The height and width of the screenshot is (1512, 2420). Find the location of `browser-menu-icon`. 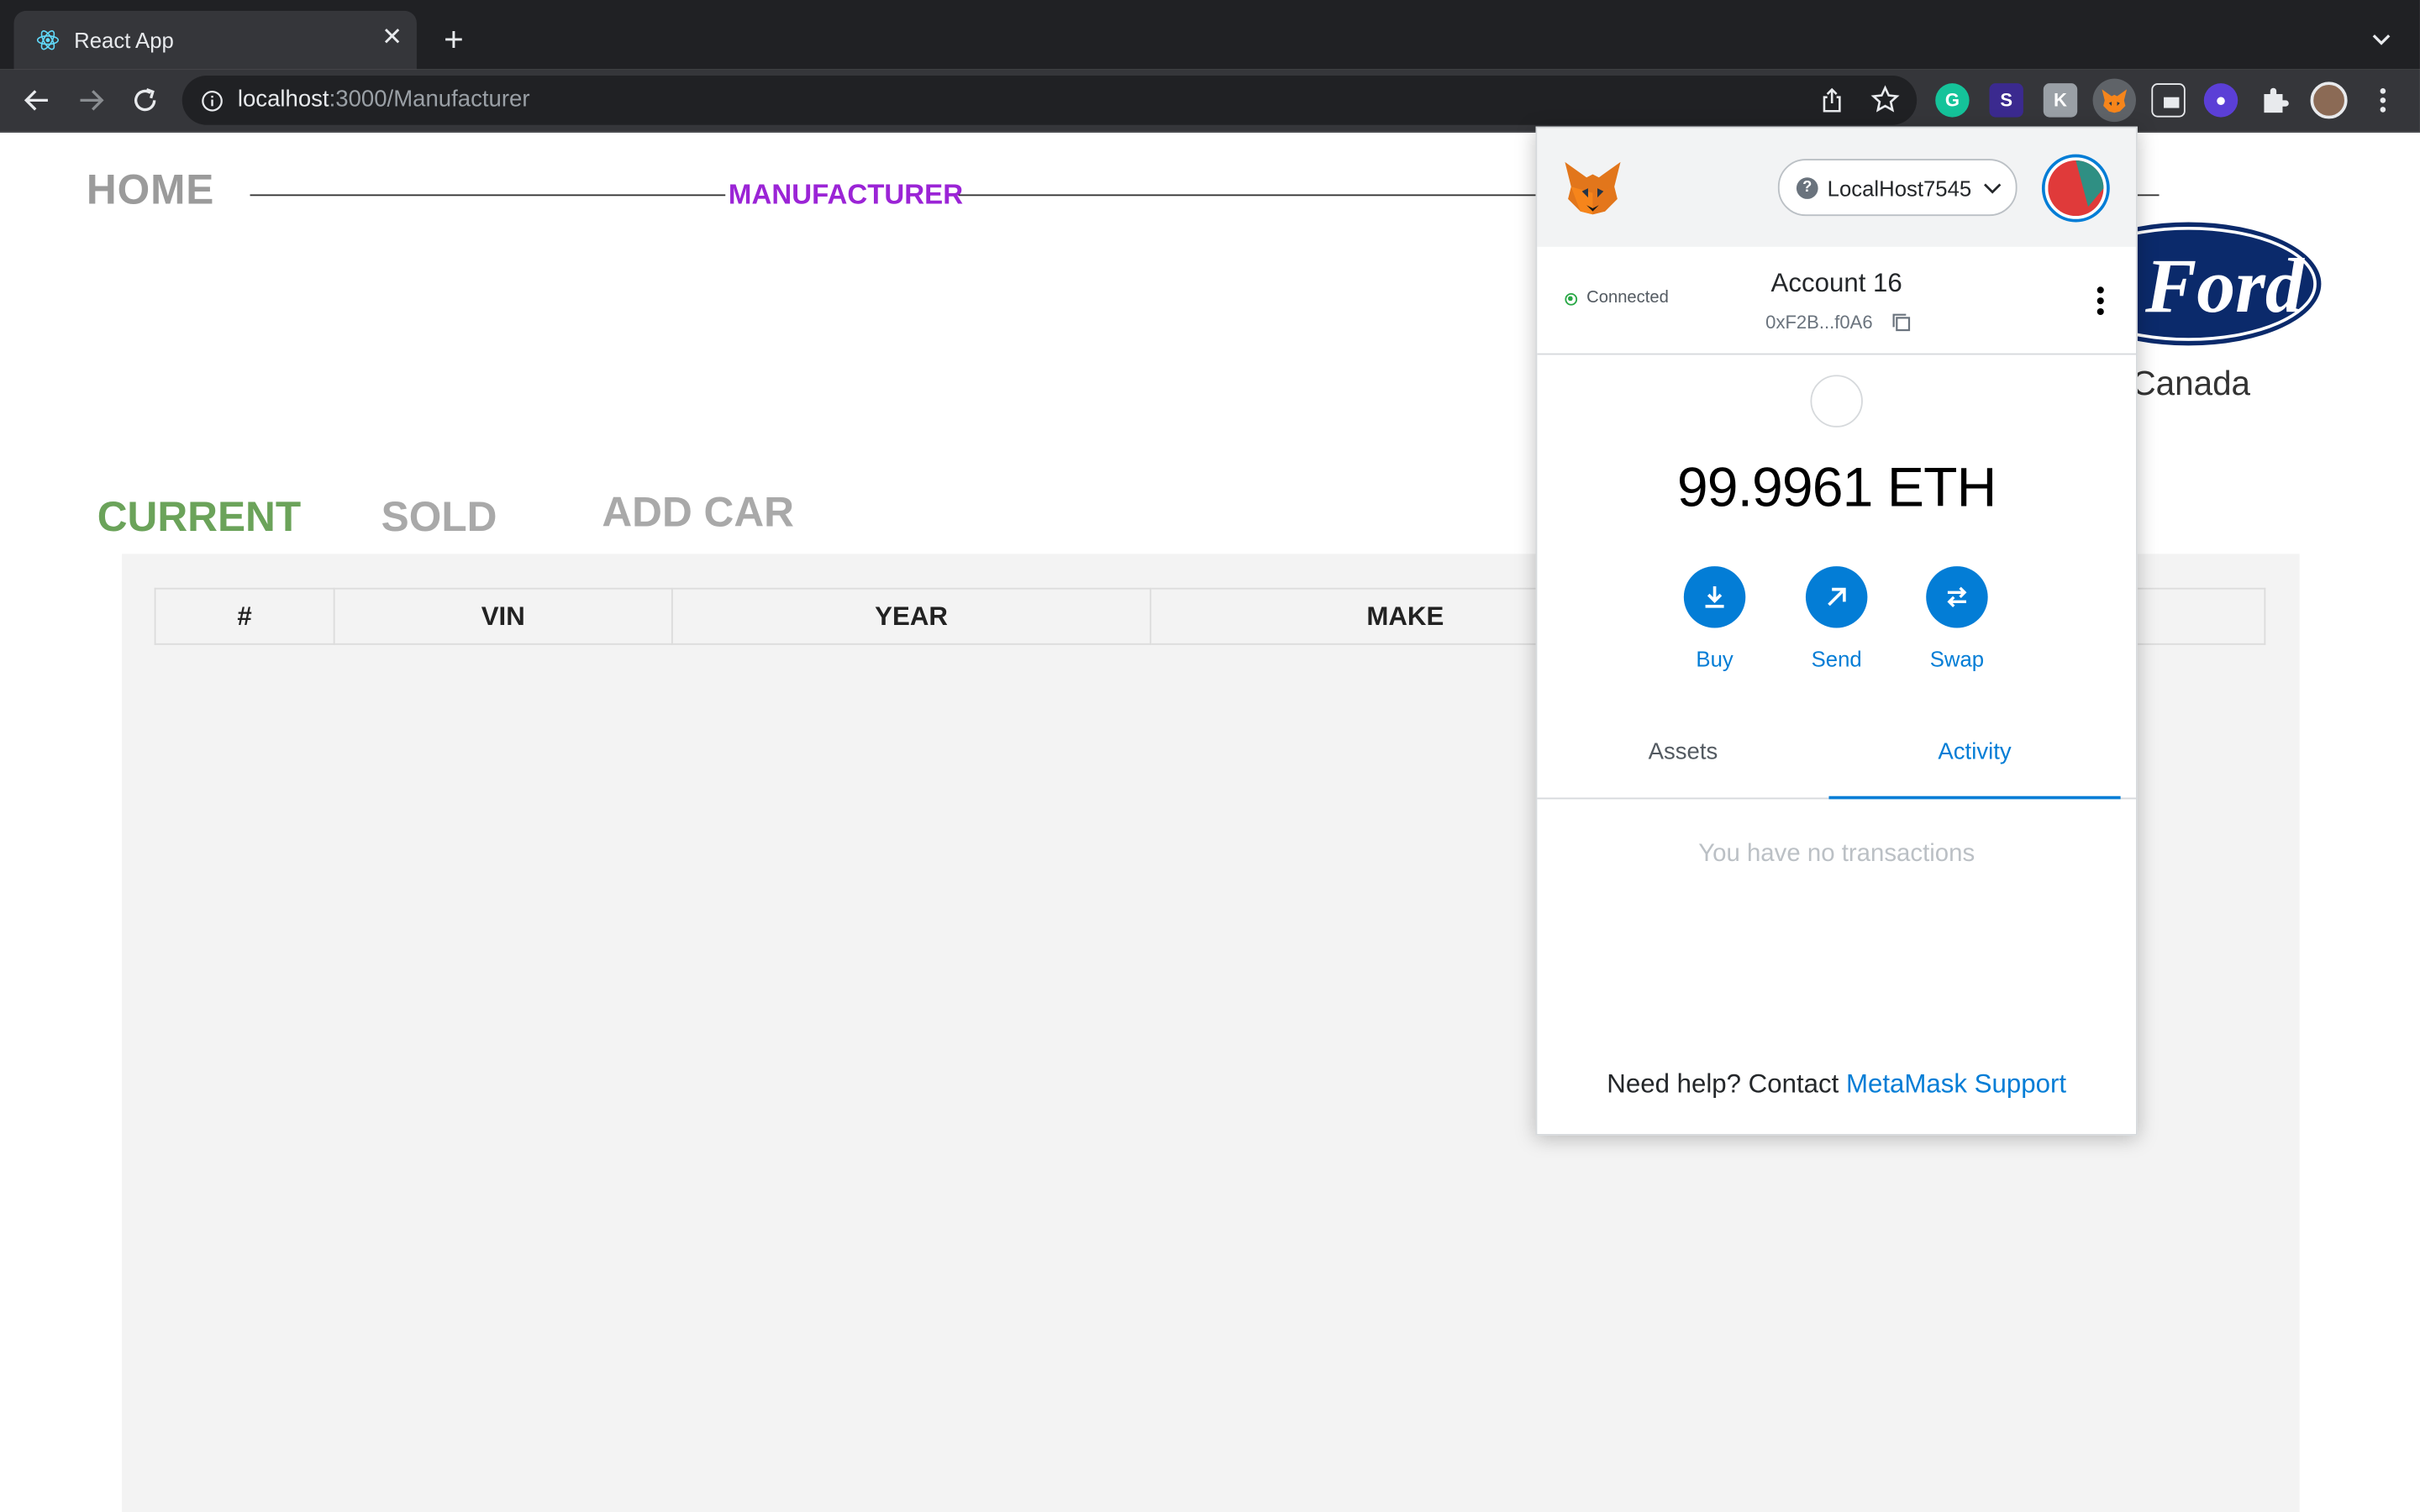

browser-menu-icon is located at coordinates (2383, 100).